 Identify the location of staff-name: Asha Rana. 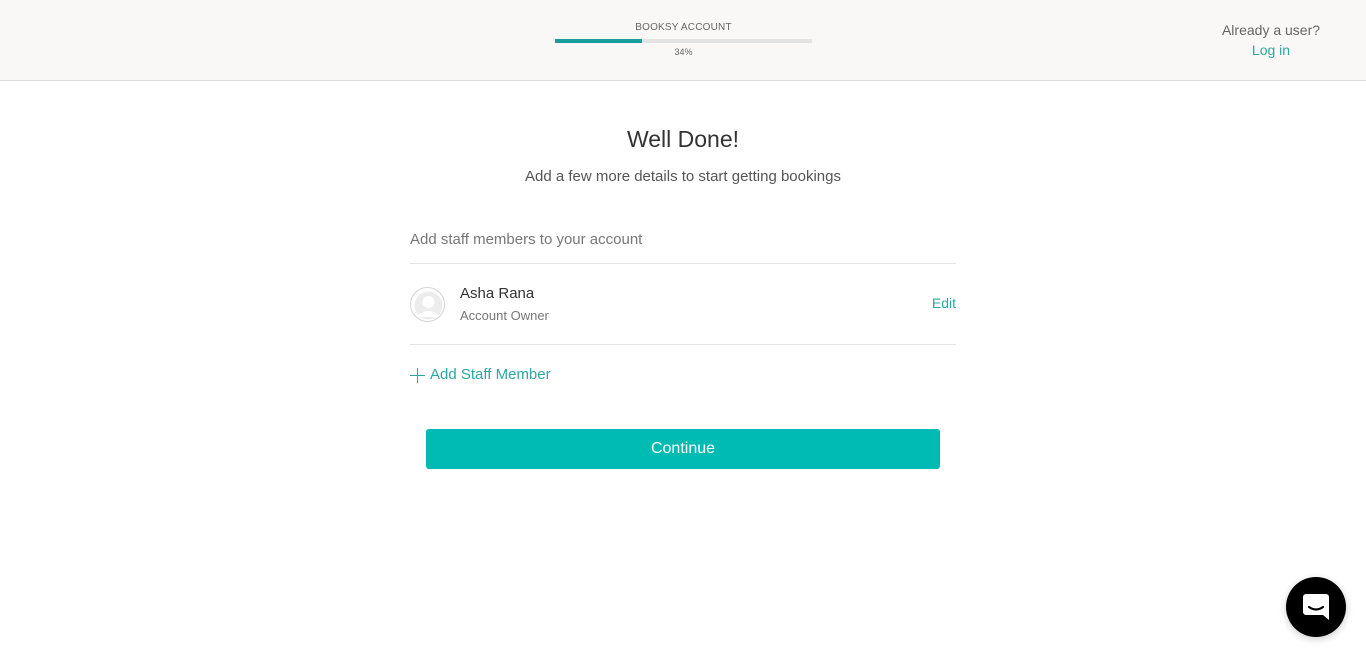
(497, 293).